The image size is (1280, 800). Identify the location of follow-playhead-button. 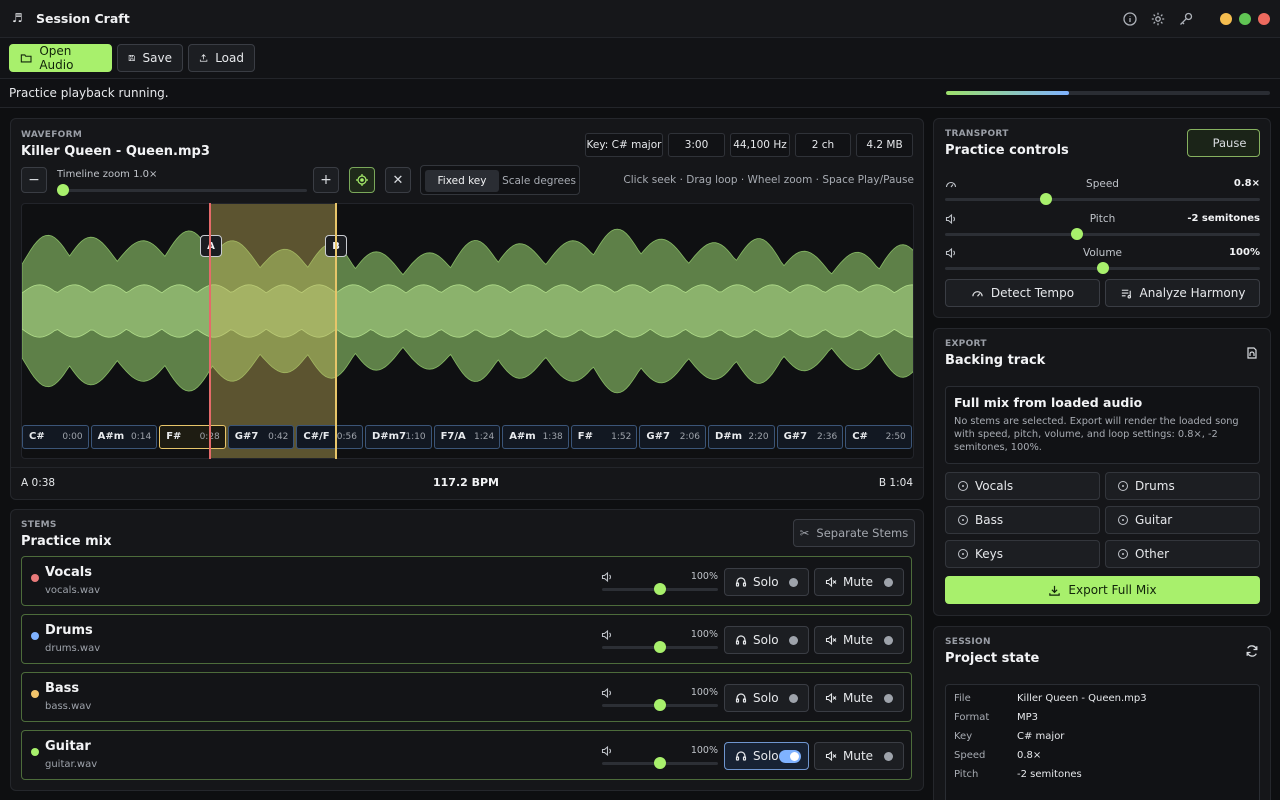
(362, 180).